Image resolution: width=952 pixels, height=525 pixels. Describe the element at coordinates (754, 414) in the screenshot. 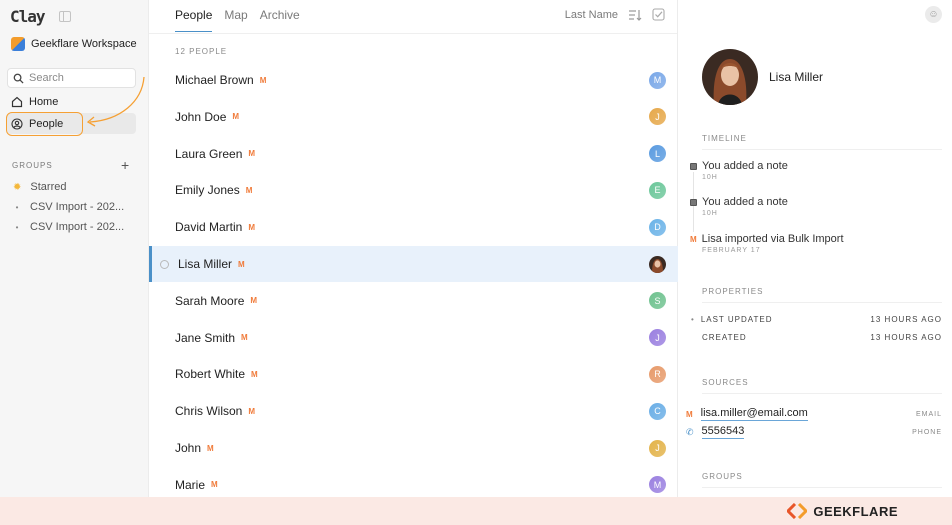

I see `email-value: lisa.miller@email.com` at that location.